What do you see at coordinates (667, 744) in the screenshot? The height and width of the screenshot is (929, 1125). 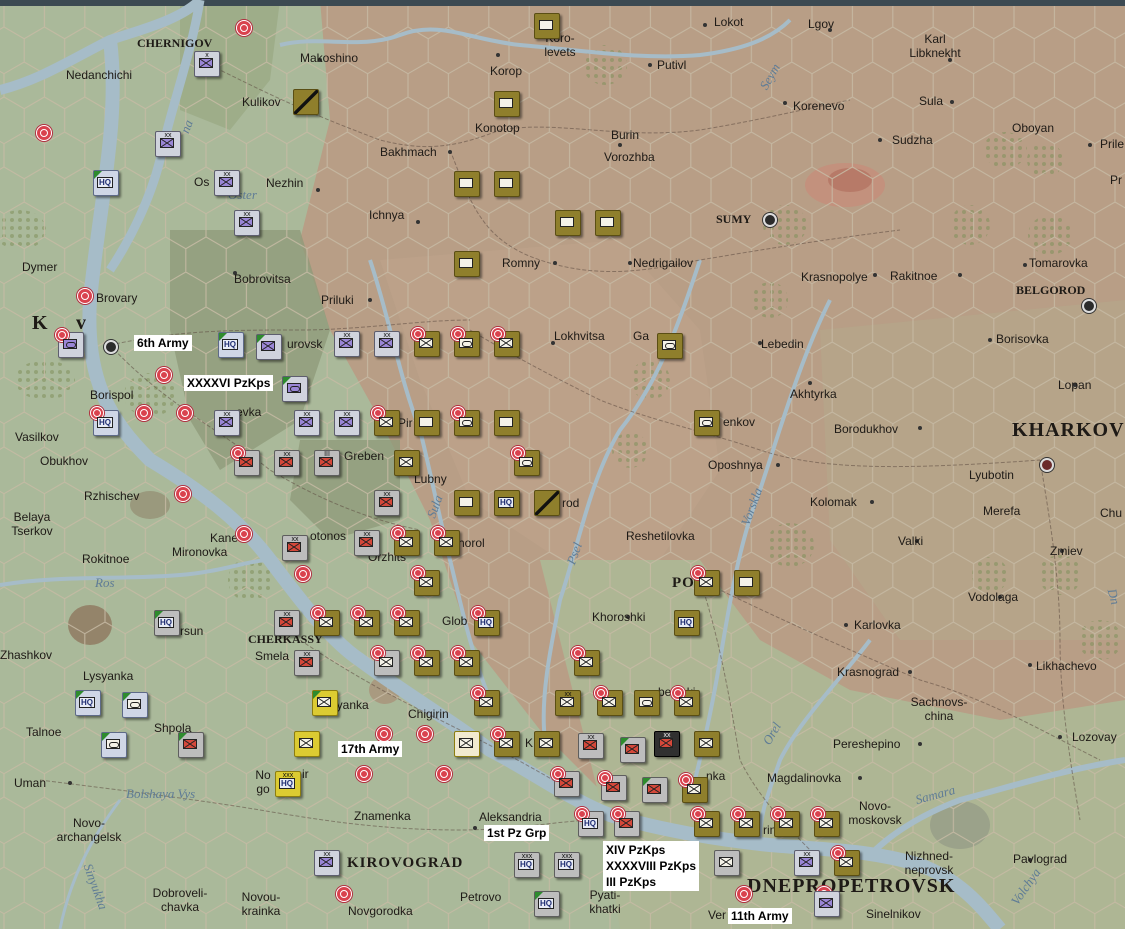 I see `axis-ss-counter: xx` at bounding box center [667, 744].